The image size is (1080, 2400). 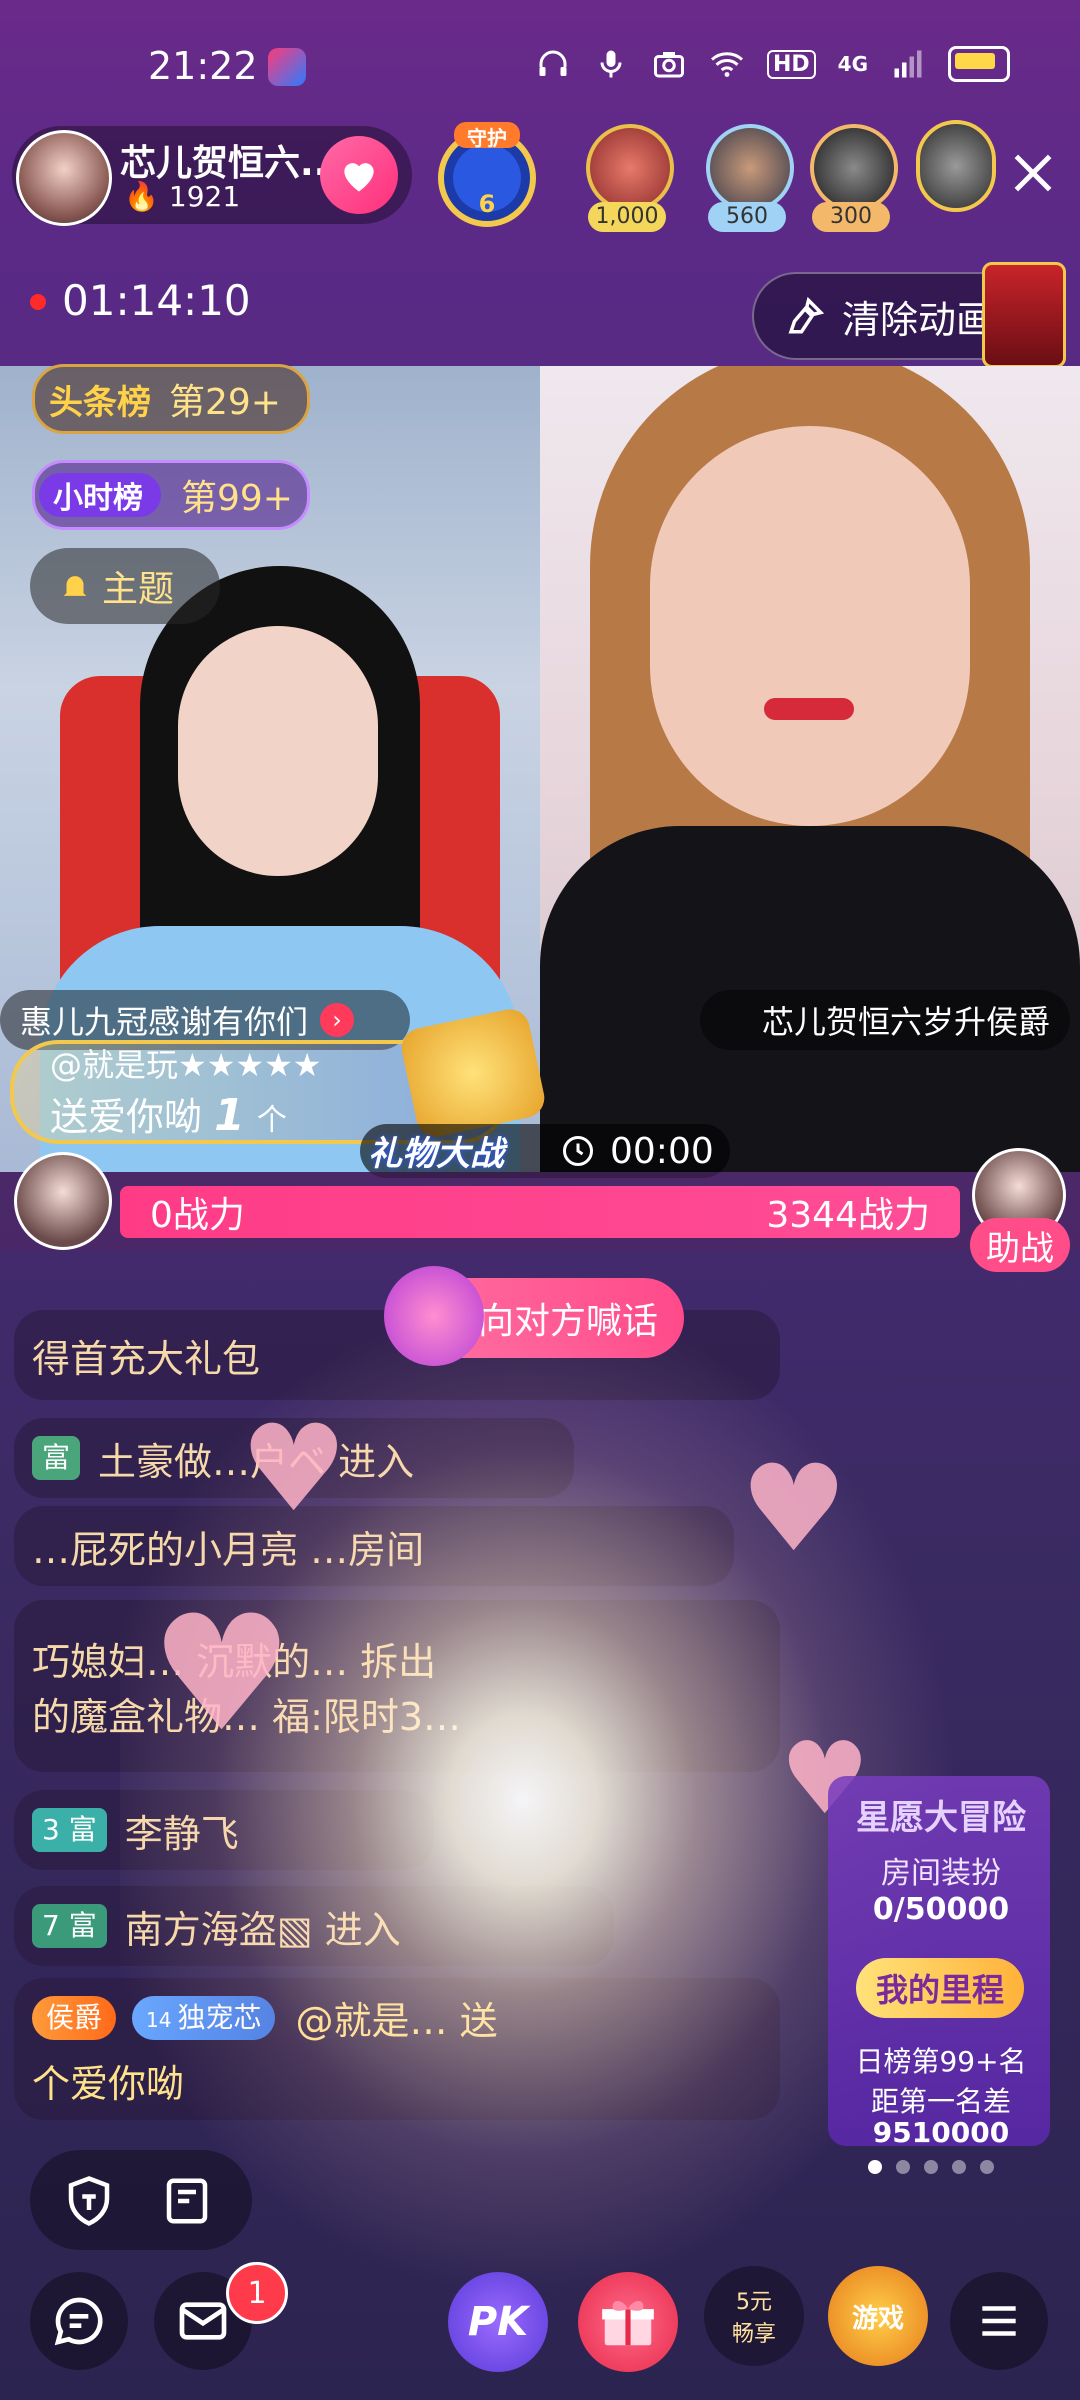 I want to click on viewer-2: 560, so click(x=750, y=178).